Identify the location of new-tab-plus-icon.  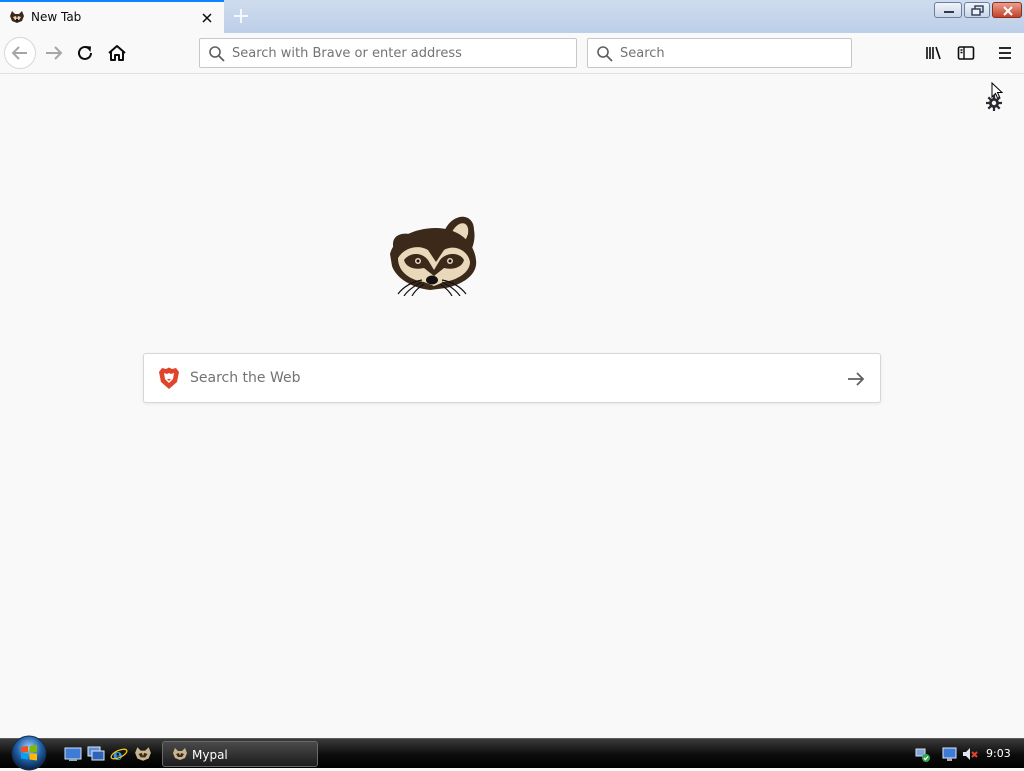
(241, 16).